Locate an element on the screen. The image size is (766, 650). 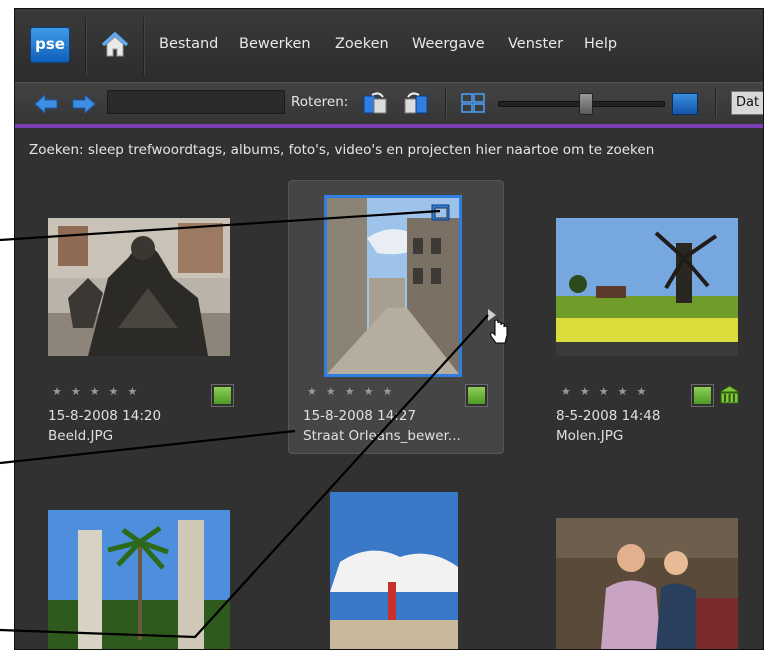
menu-venster: Venster is located at coordinates (535, 44).